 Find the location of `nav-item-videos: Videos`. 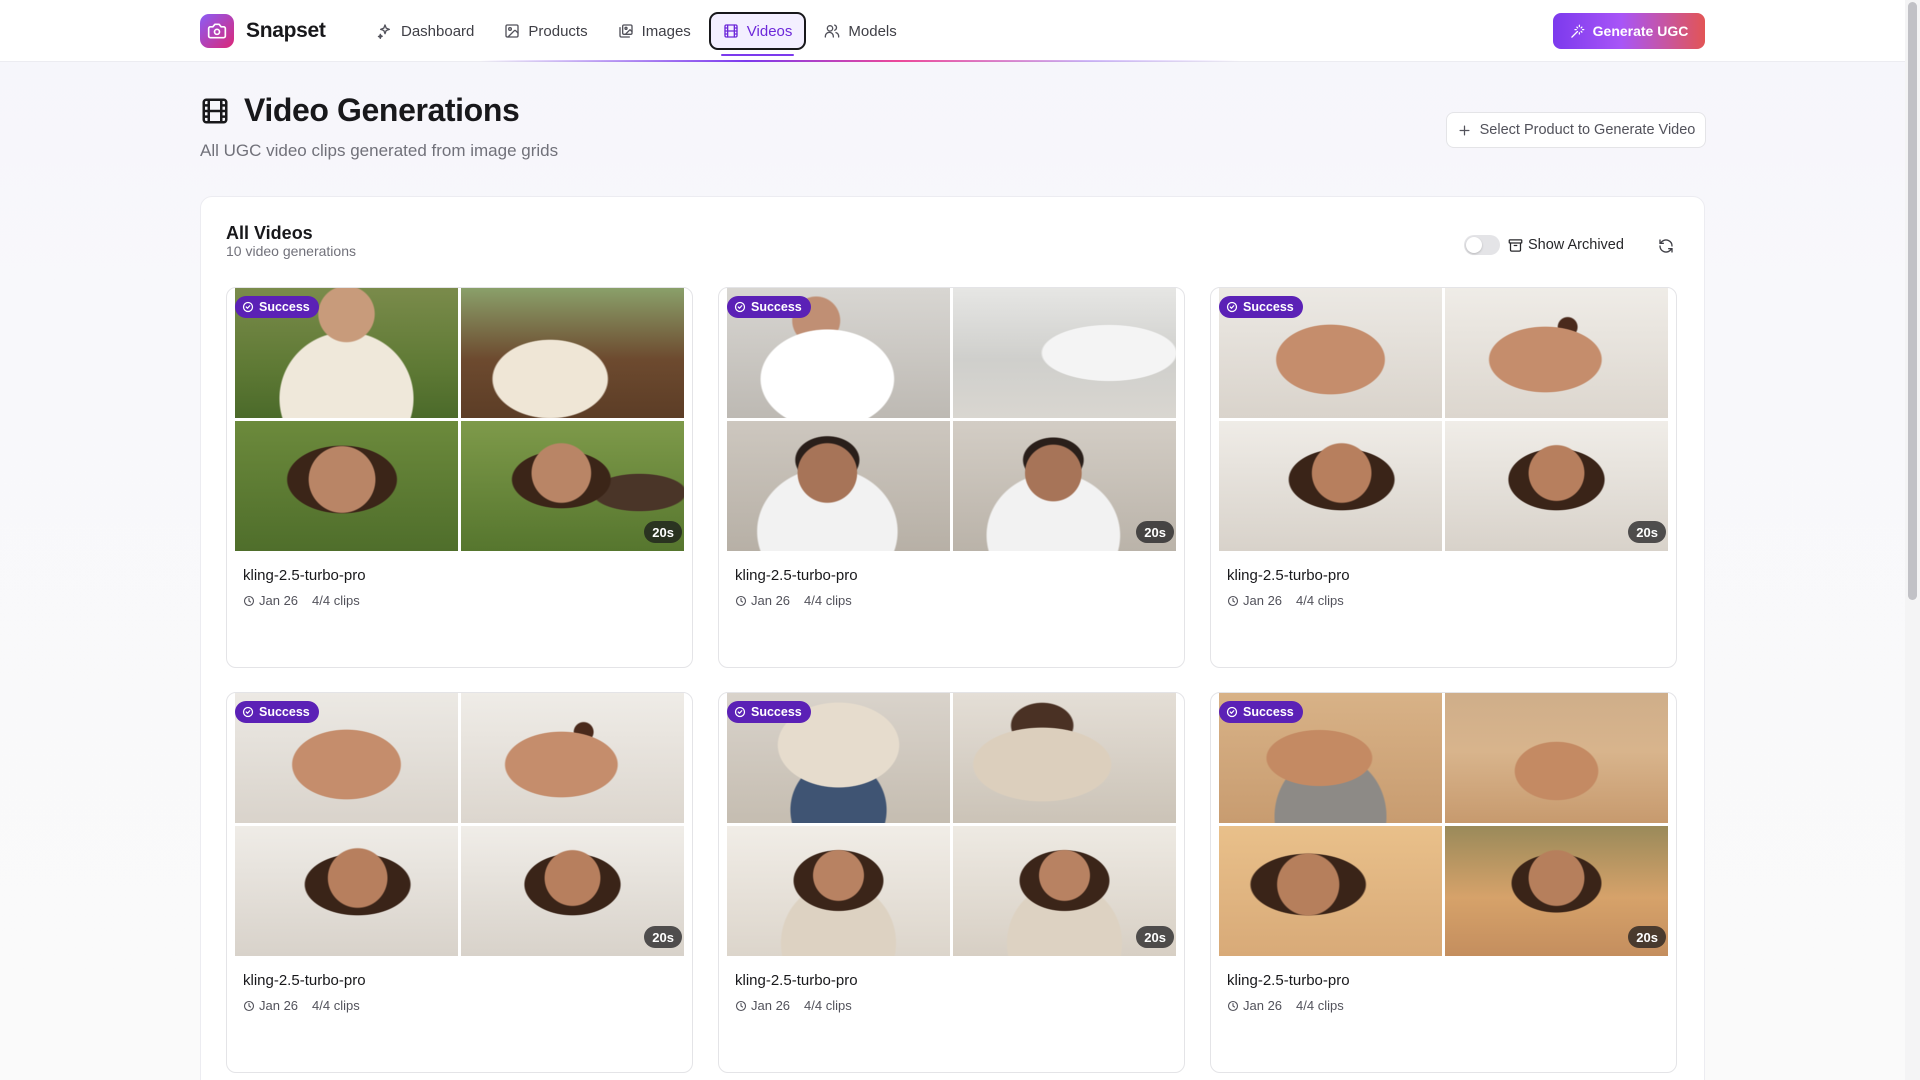

nav-item-videos: Videos is located at coordinates (757, 34).